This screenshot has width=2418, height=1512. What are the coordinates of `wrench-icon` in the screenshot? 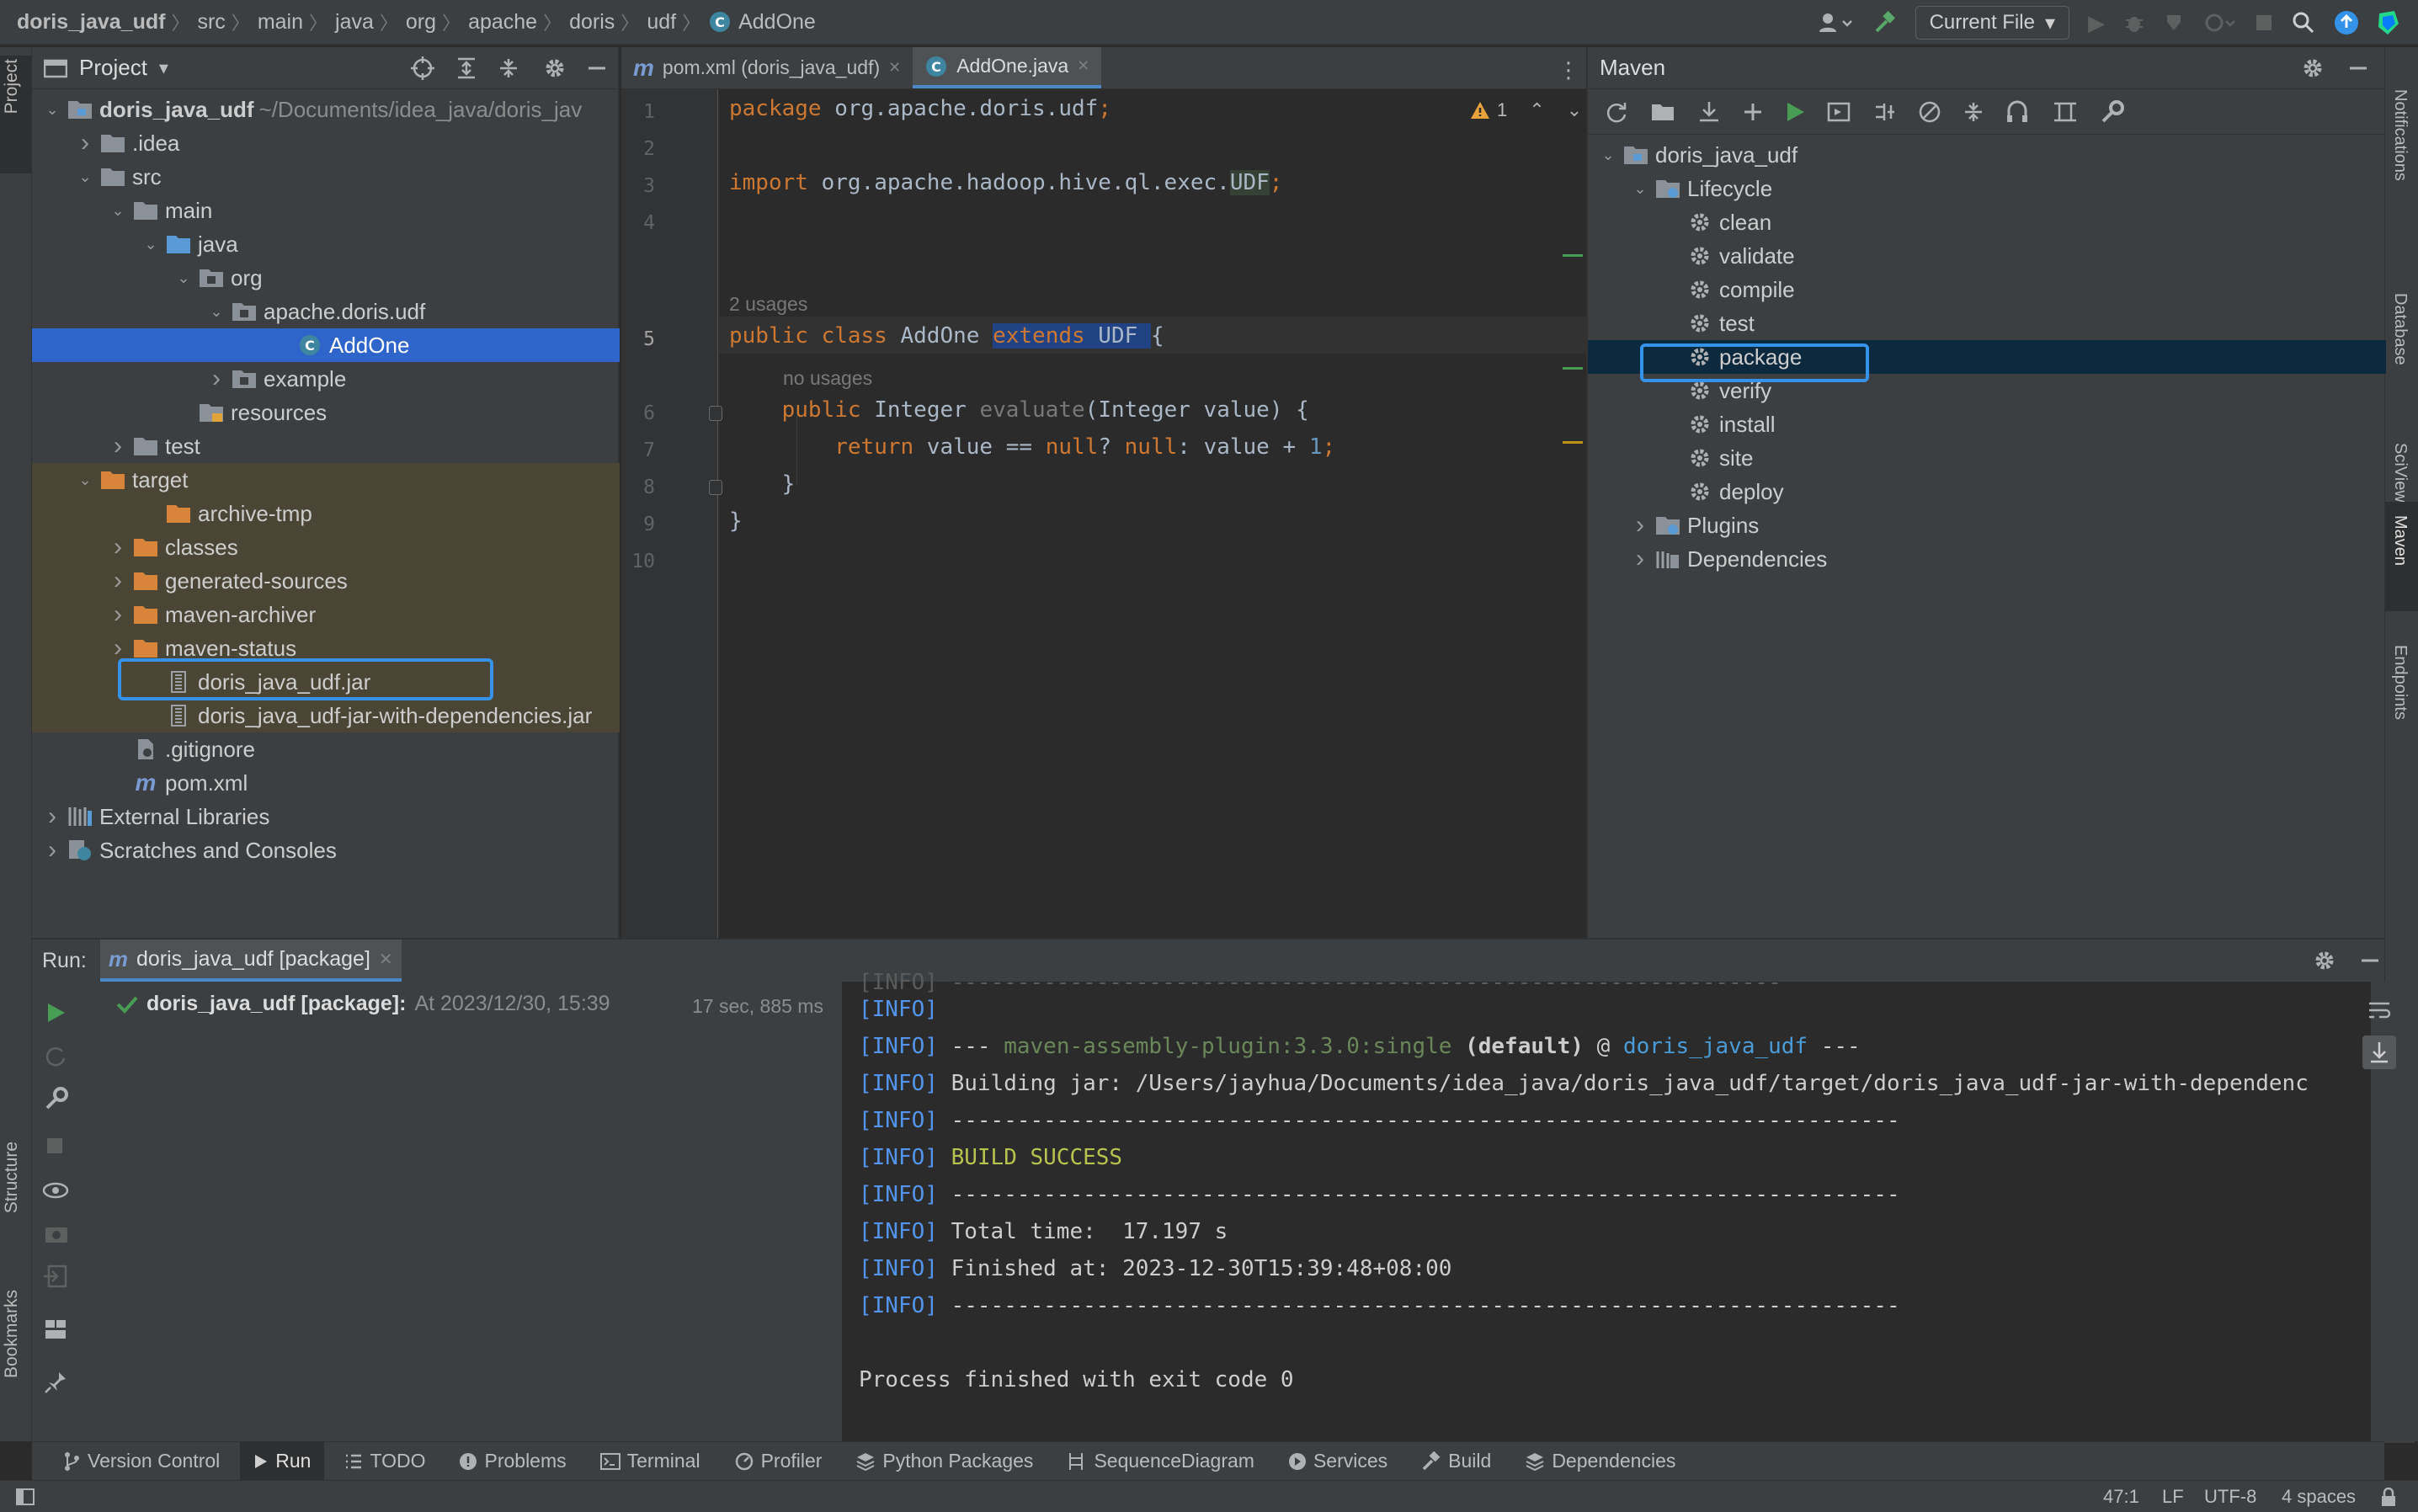 It's located at (57, 1099).